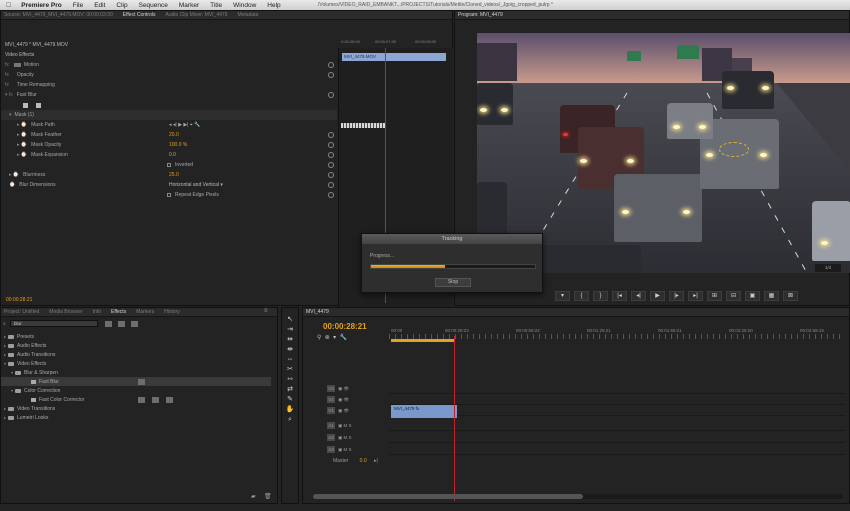  Describe the element at coordinates (196, 15) in the screenshot. I see `tab-audio-clip-mixer: Audio Clip Mixer: MVI_4479` at that location.